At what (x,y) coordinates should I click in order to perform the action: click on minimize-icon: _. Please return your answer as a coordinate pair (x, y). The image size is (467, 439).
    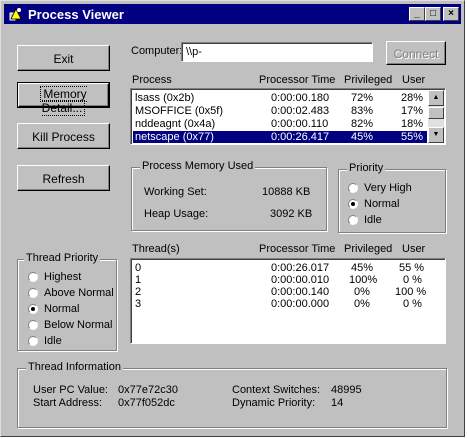
    Looking at the image, I should click on (417, 13).